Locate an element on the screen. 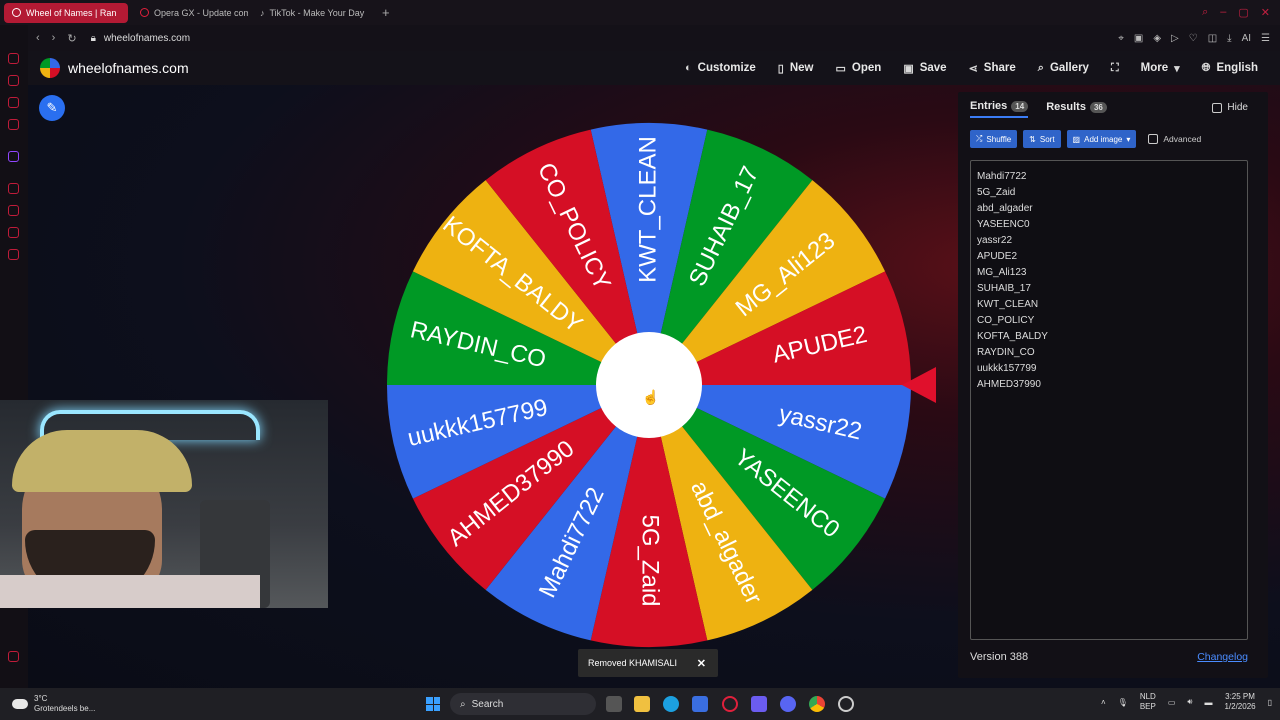  heart-icon: ♡ is located at coordinates (1193, 38).